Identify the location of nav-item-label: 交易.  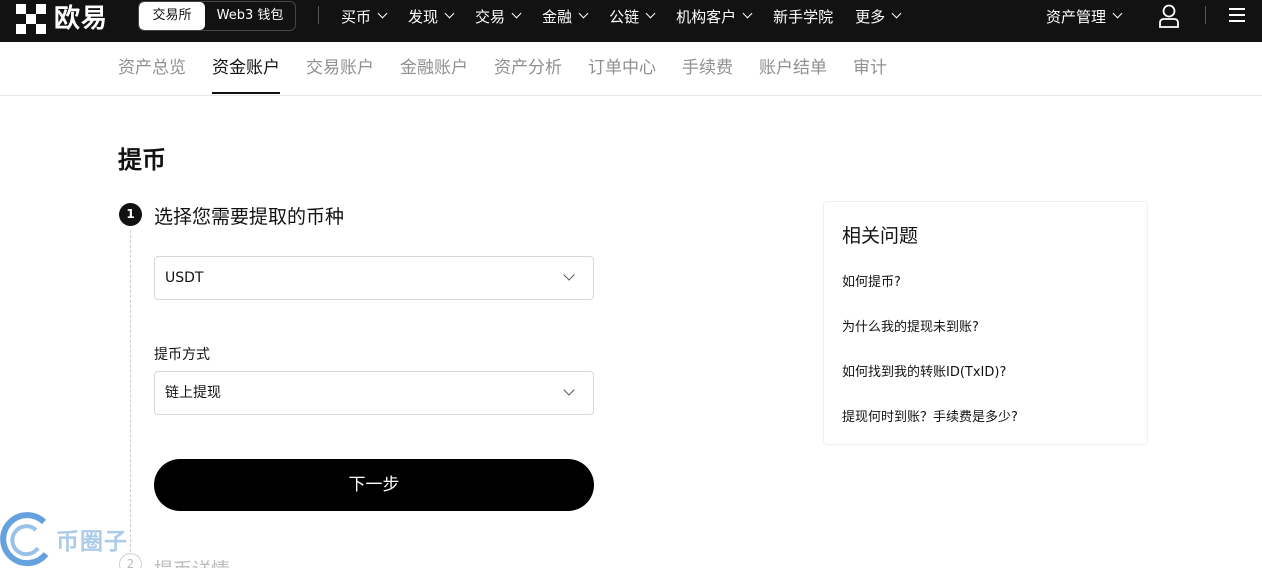
(490, 16).